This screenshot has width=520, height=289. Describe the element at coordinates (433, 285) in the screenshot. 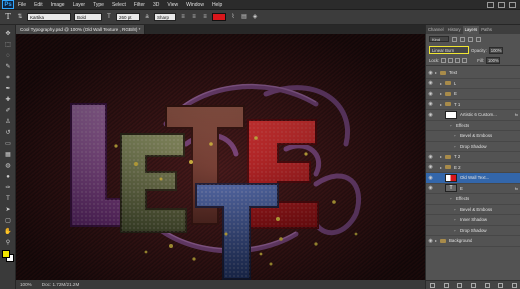

I see `link-layers-icon` at that location.